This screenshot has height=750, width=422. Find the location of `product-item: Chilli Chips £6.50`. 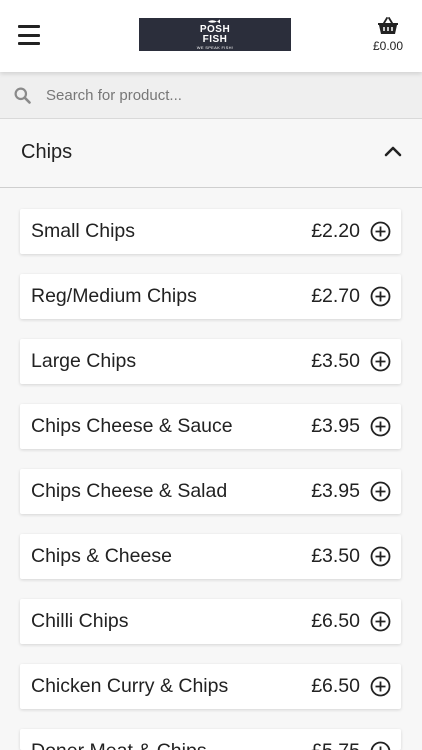

product-item: Chilli Chips £6.50 is located at coordinates (210, 621).